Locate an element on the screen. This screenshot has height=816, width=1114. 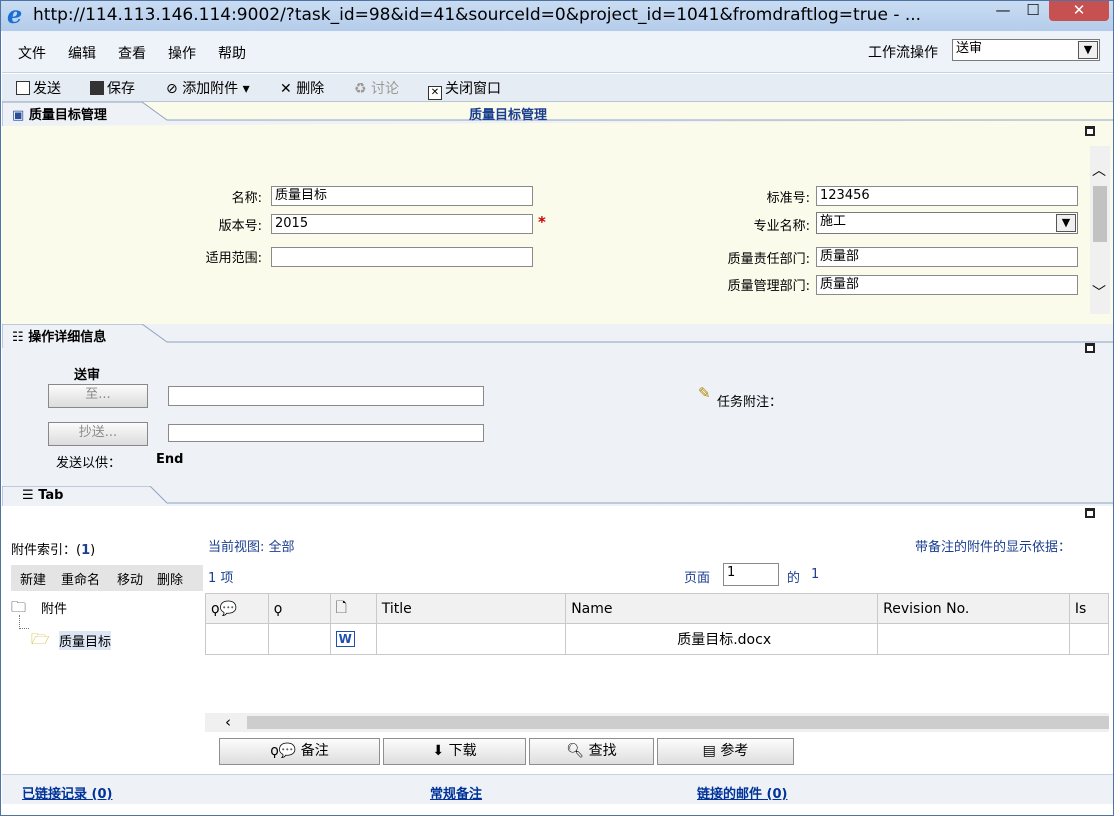
close-page-button: ✕ 关闭窗口 is located at coordinates (464, 89).